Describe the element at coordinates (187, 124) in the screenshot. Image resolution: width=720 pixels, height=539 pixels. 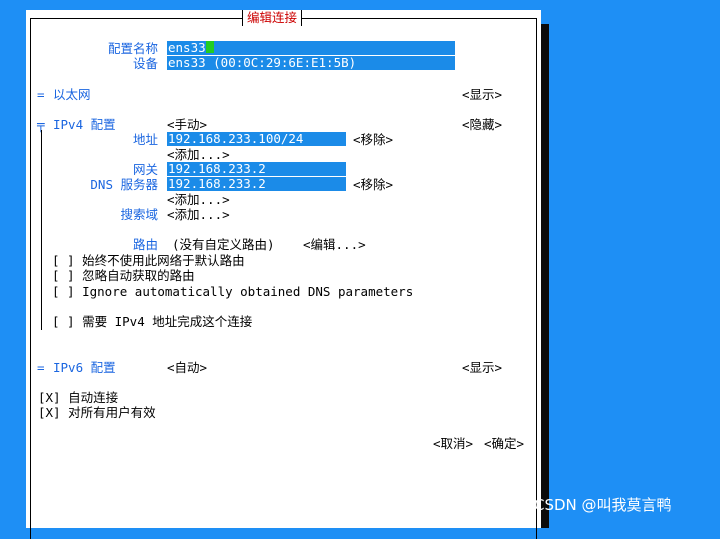
I see `ipv4-mode-select: <手动>` at that location.